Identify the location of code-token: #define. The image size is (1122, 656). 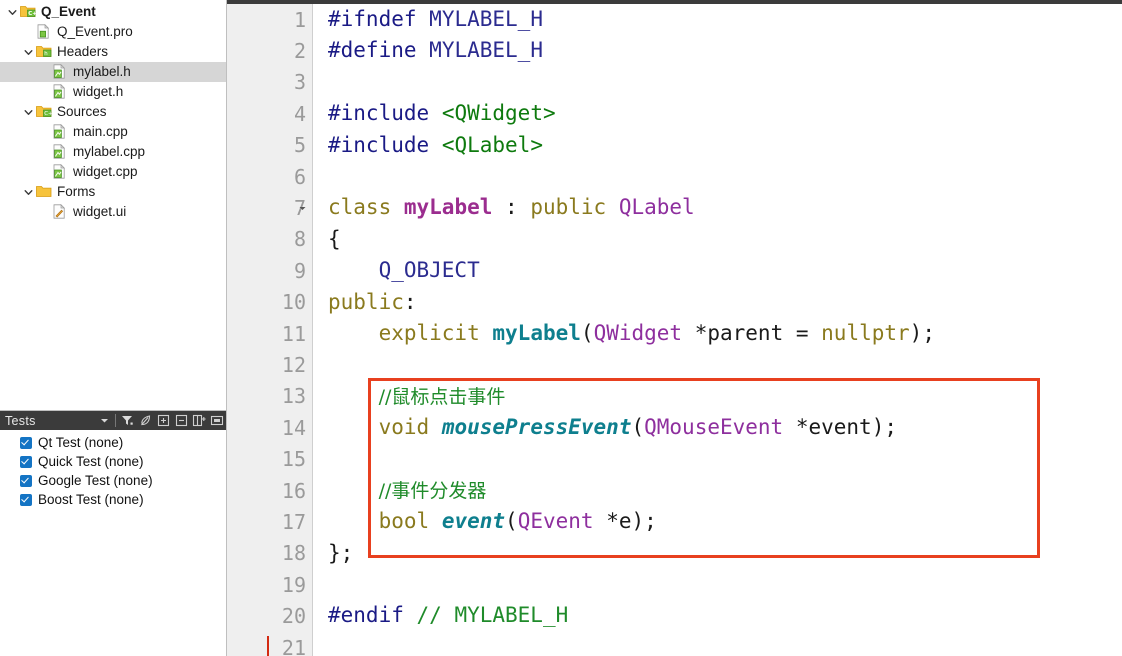
(372, 50).